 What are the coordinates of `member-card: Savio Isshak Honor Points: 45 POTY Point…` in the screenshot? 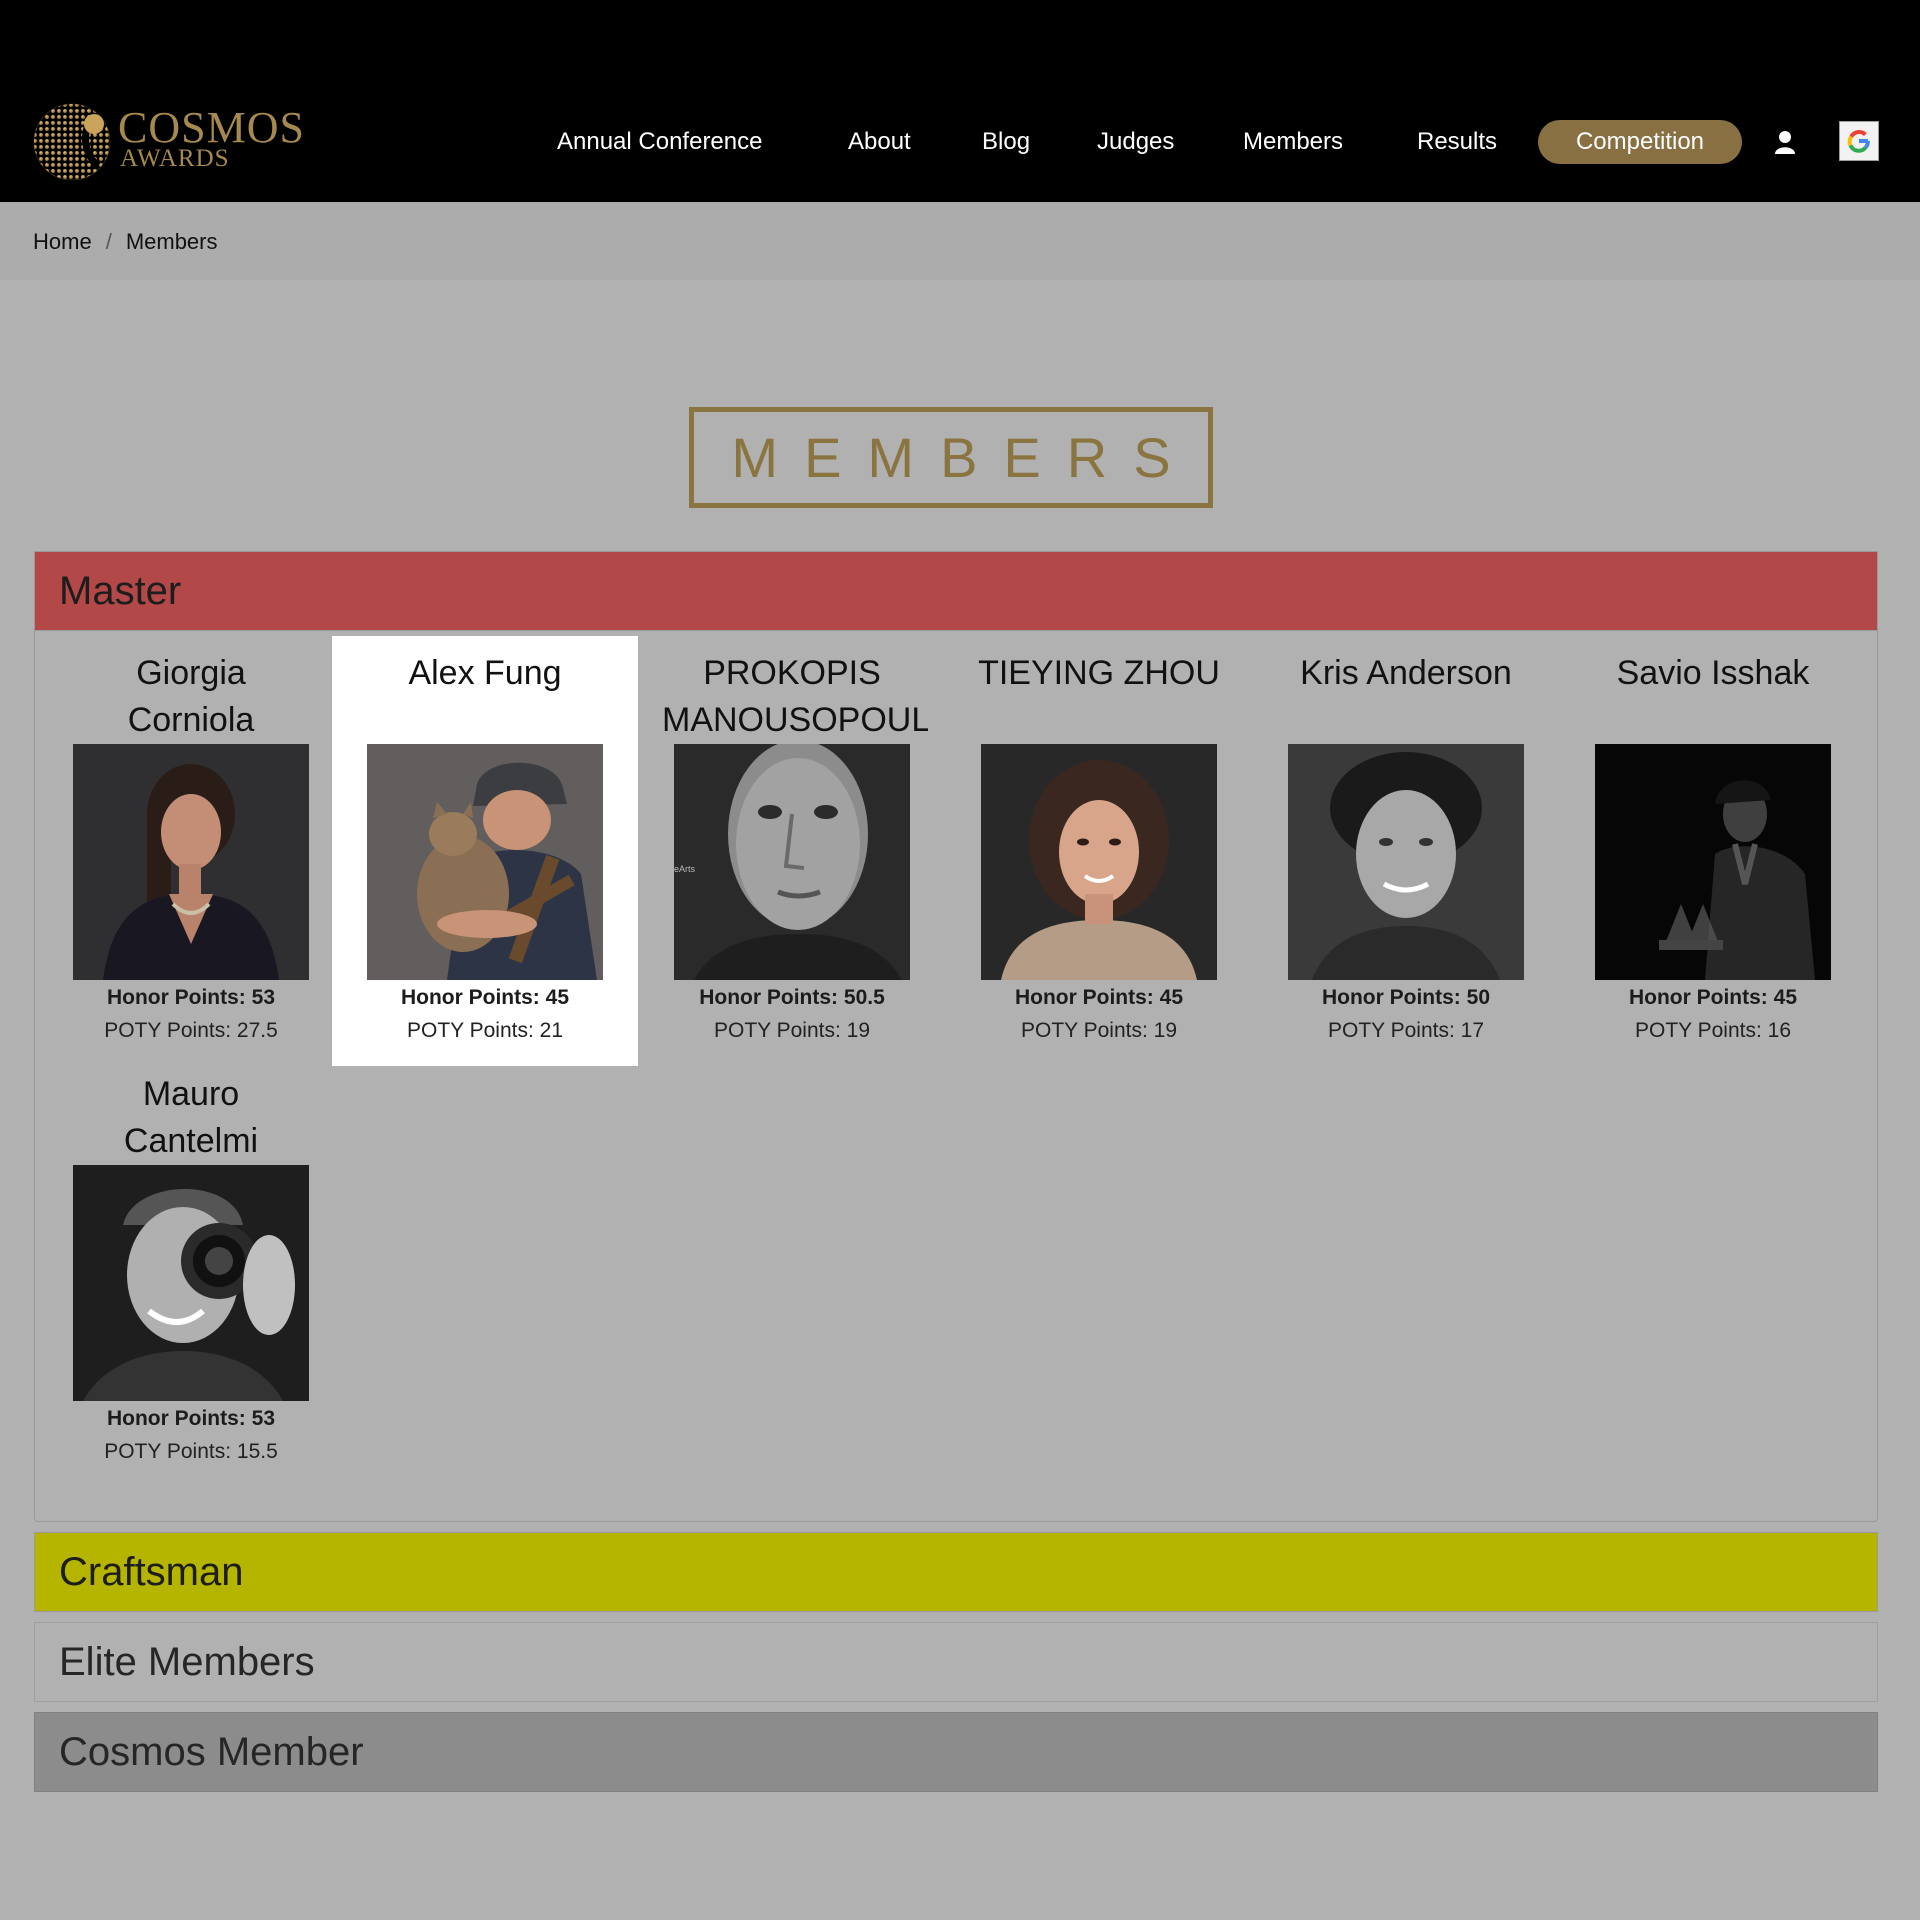 It's located at (1713, 842).